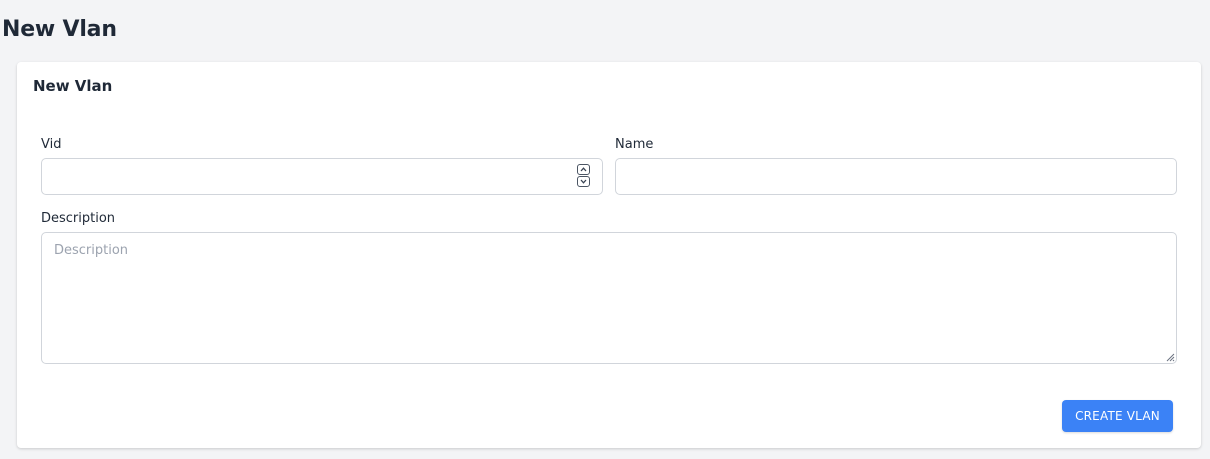 The image size is (1210, 459). Describe the element at coordinates (583, 169) in the screenshot. I see `chevron-up-icon` at that location.